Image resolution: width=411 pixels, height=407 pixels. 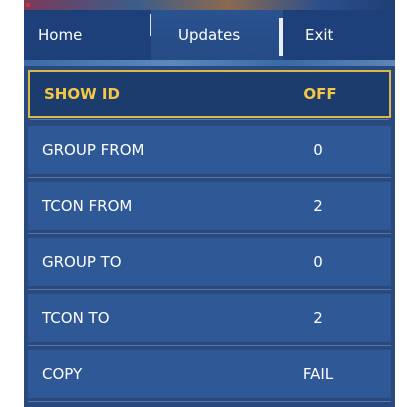 I want to click on menu-item-label: TCON TO, so click(x=76, y=318).